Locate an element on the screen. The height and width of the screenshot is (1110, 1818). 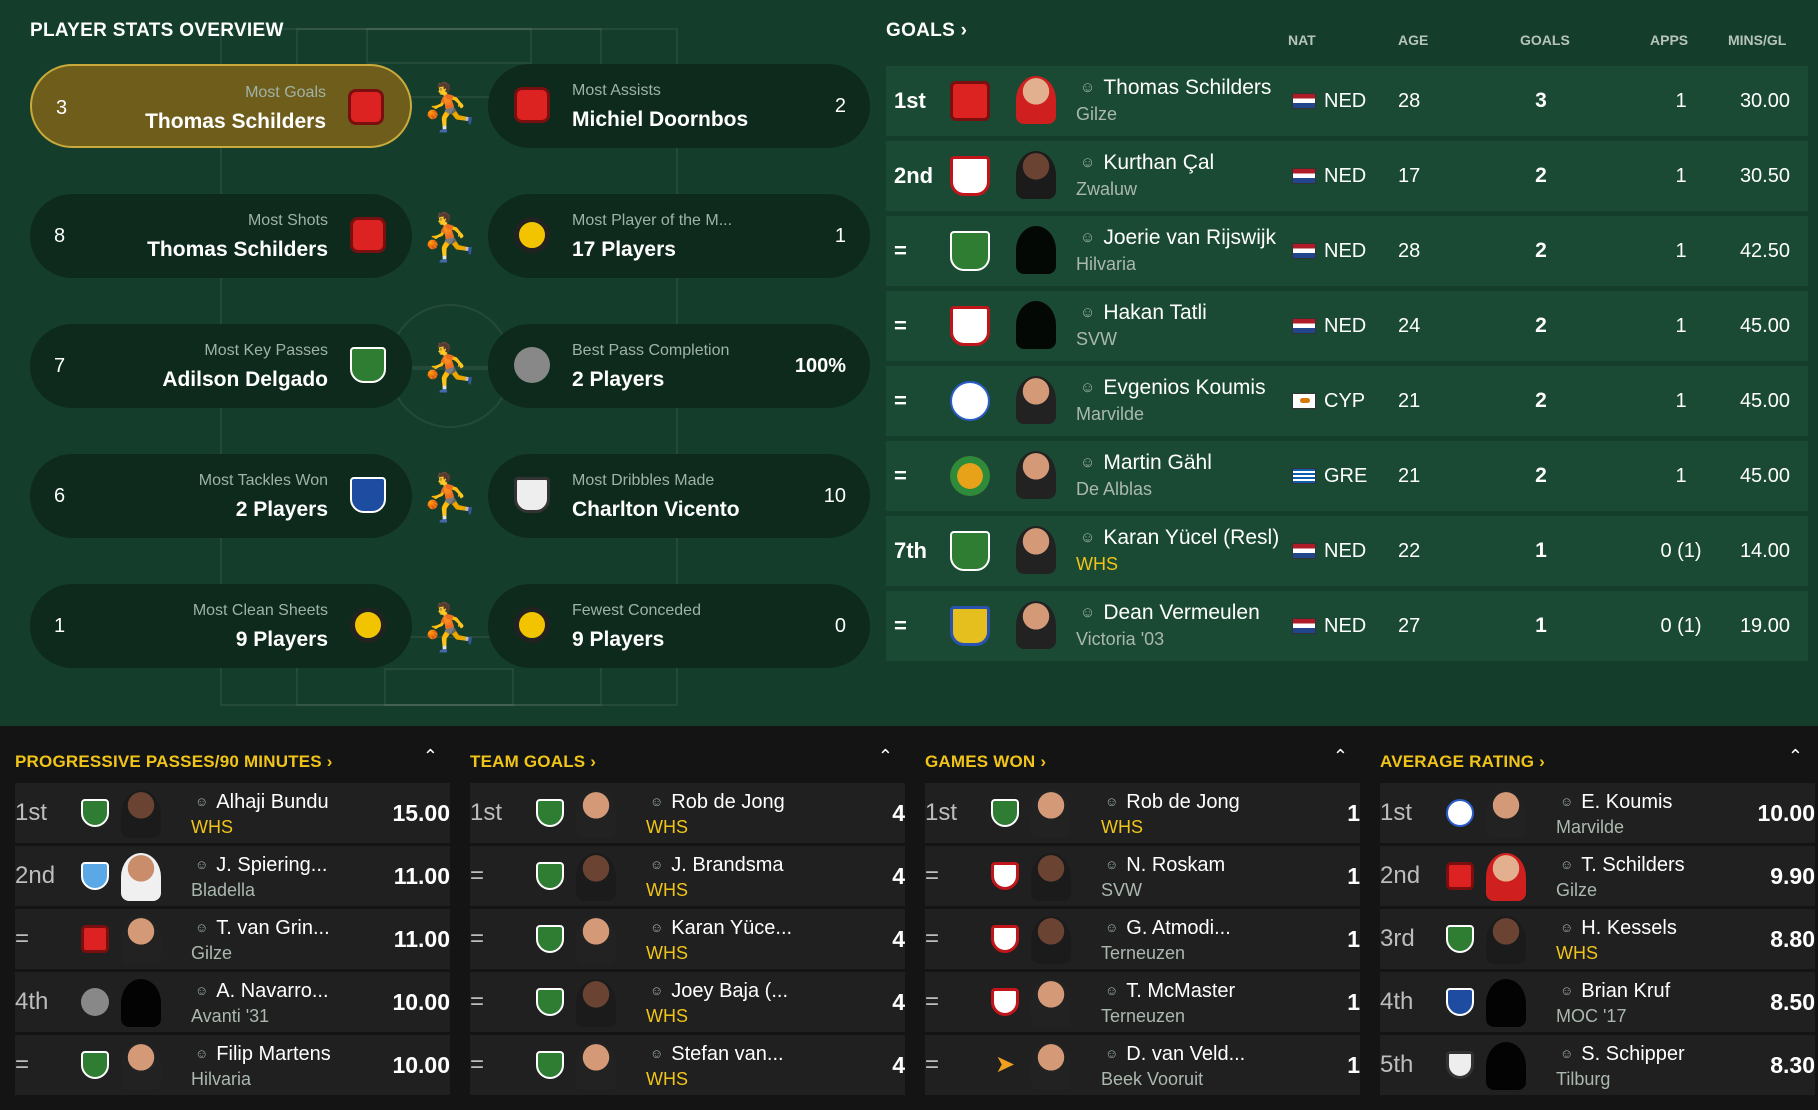
list-item: 3rd H. Kessels WHS 8.80 is located at coordinates (1597, 939).